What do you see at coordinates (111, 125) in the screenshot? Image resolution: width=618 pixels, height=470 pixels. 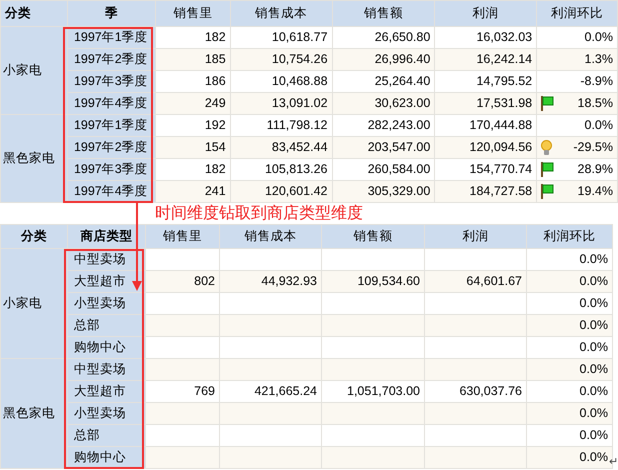 I see `row-header: 1997年1季度` at bounding box center [111, 125].